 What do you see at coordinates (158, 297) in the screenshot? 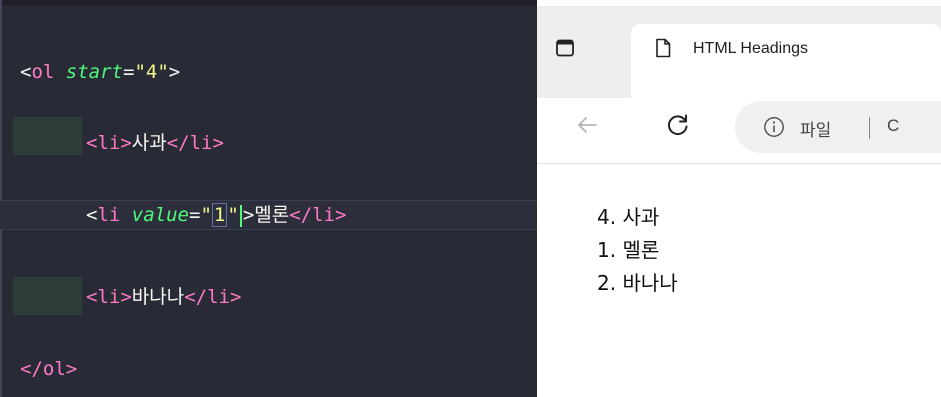
I see `code-token-text: 바나나` at bounding box center [158, 297].